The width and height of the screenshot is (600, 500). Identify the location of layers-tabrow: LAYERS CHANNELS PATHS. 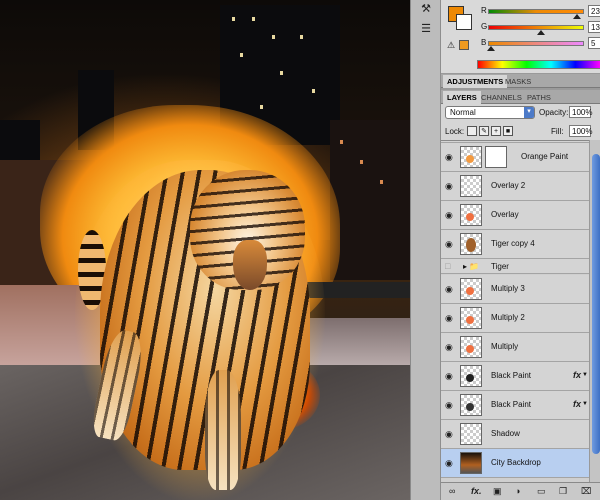
(520, 97).